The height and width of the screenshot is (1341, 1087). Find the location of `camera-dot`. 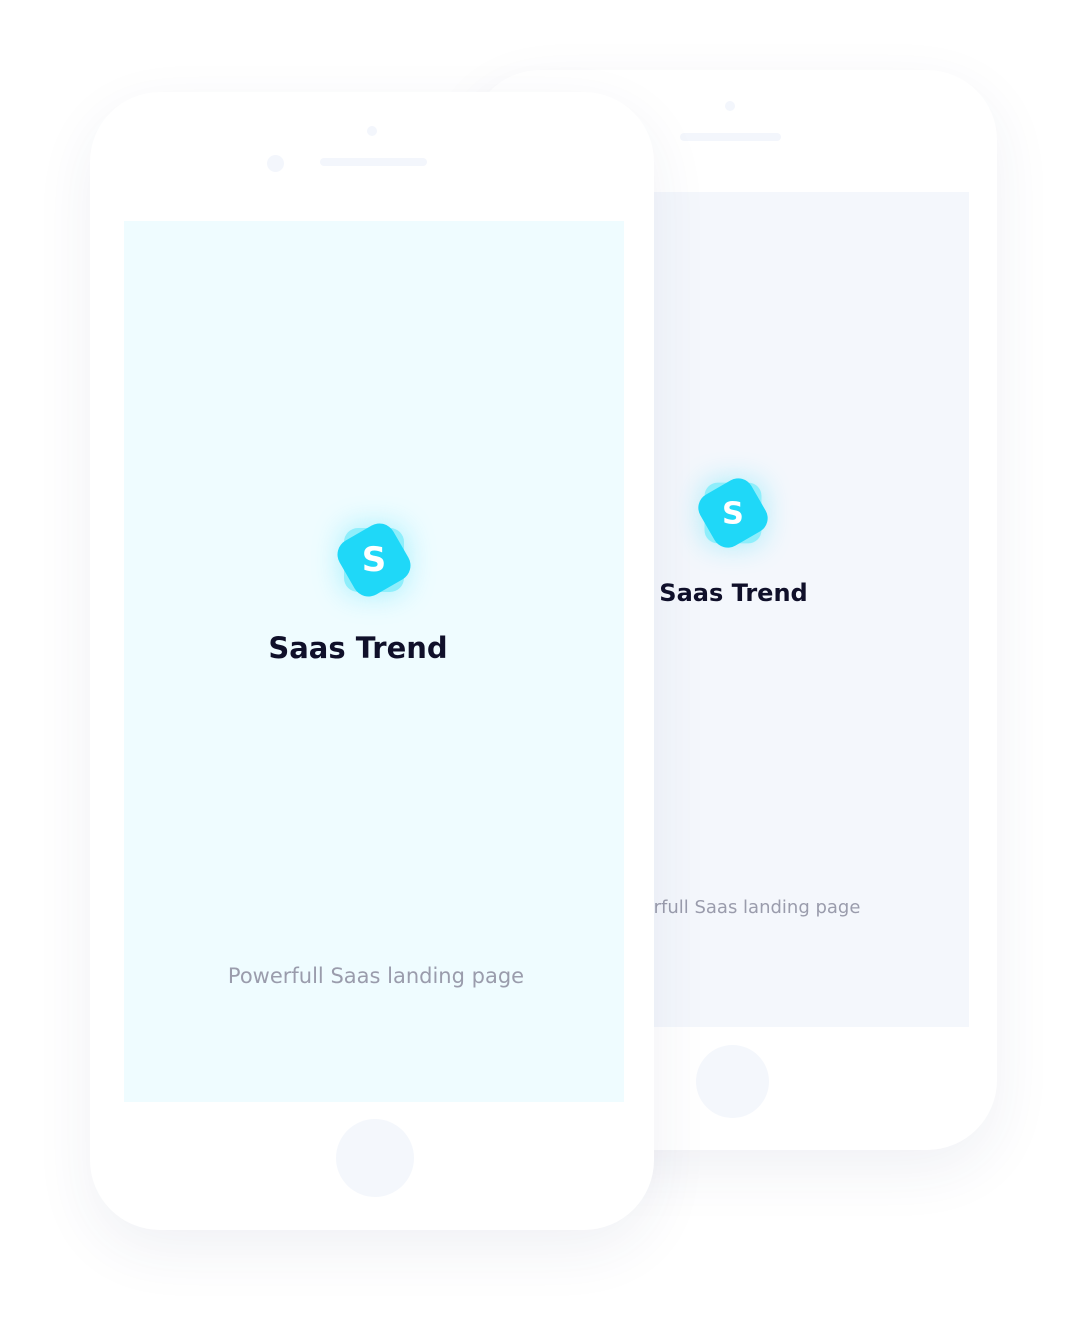

camera-dot is located at coordinates (275, 163).